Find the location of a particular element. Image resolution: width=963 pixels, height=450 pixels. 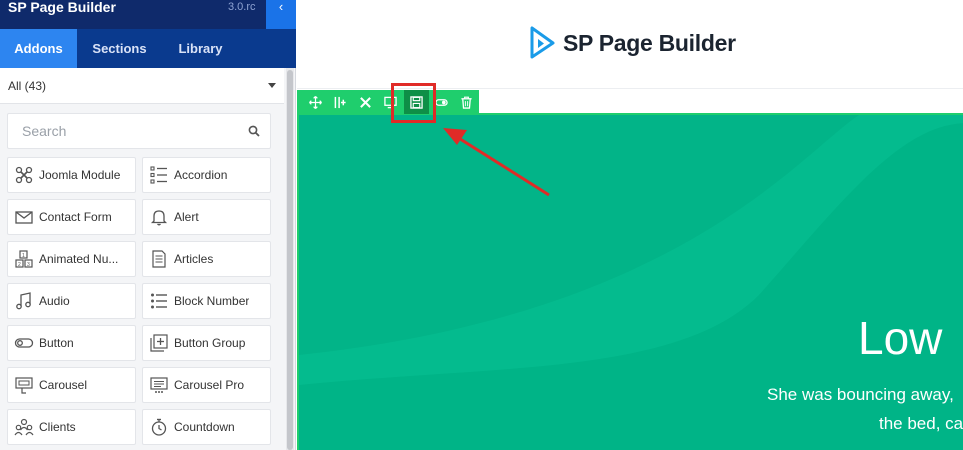

addon-carousel: Carousel is located at coordinates (71, 385).